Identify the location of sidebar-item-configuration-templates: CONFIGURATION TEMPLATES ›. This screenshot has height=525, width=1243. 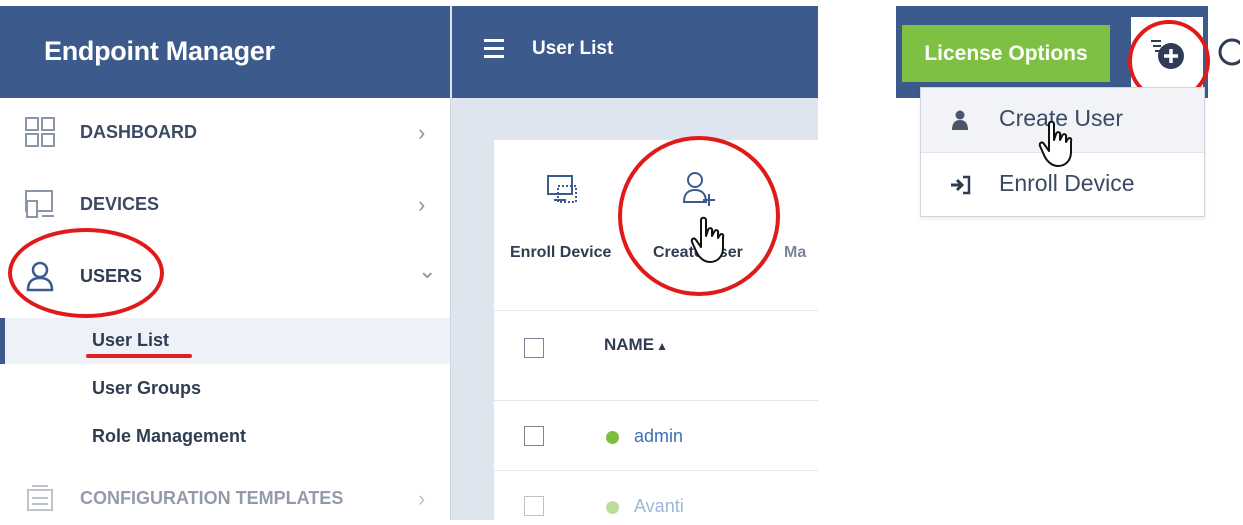
(225, 492).